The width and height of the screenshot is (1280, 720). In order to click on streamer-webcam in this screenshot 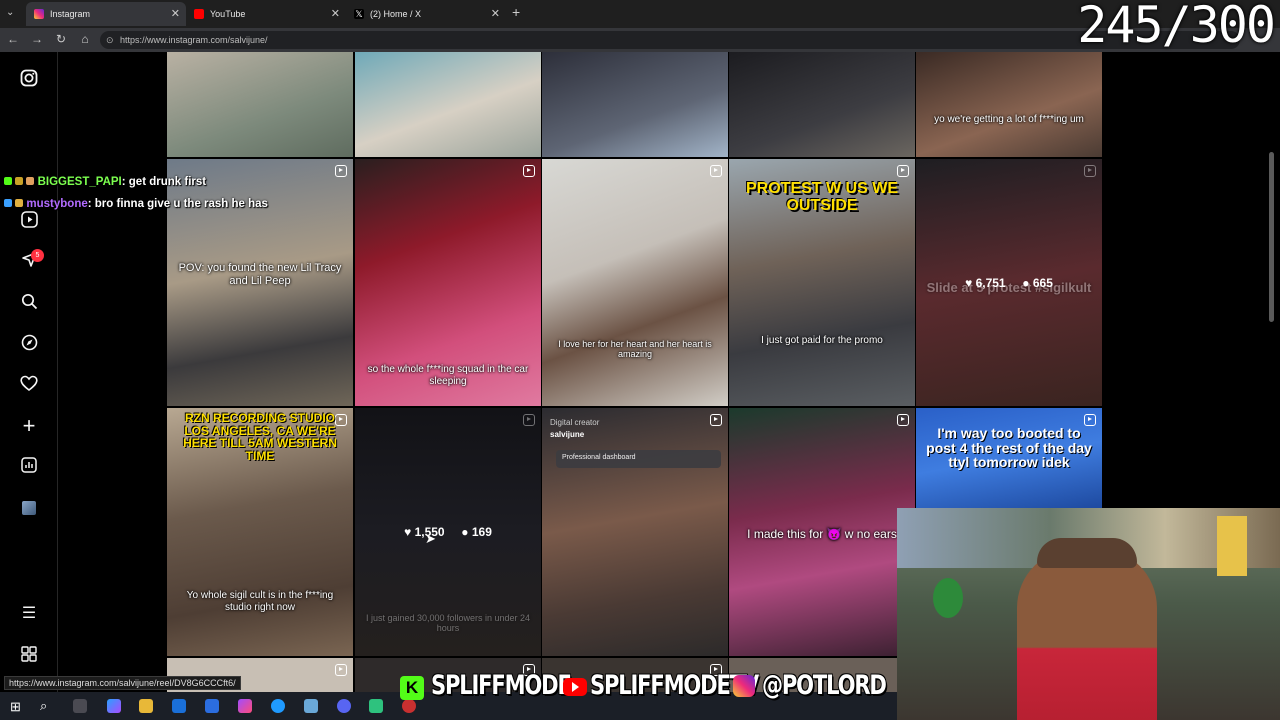, I will do `click(1088, 614)`.